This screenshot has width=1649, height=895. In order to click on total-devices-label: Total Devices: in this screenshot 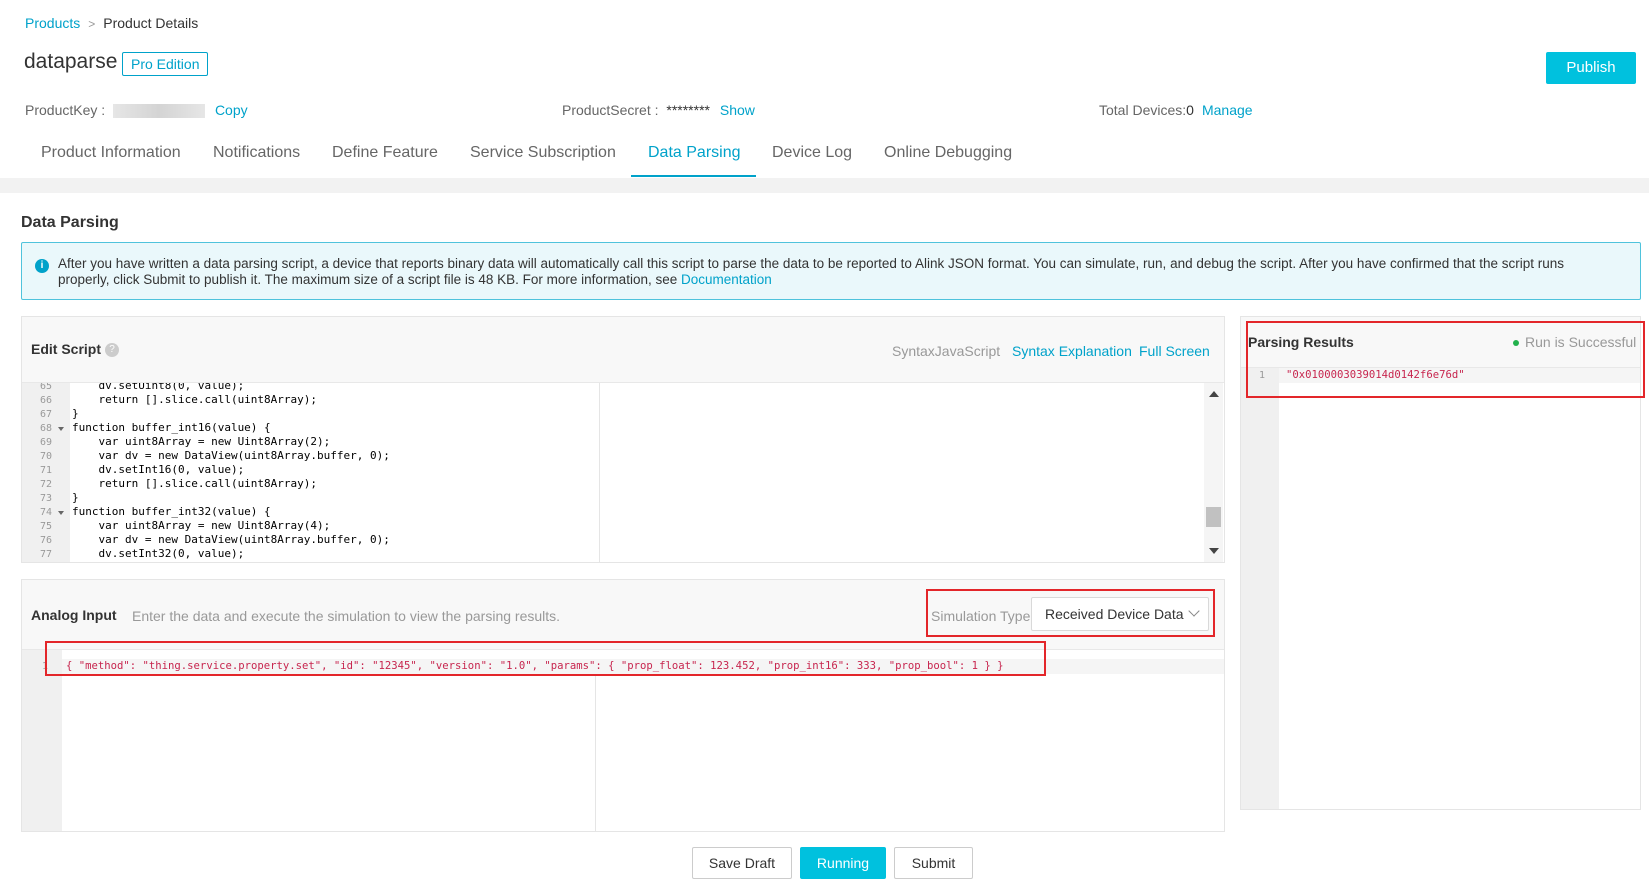, I will do `click(1143, 110)`.